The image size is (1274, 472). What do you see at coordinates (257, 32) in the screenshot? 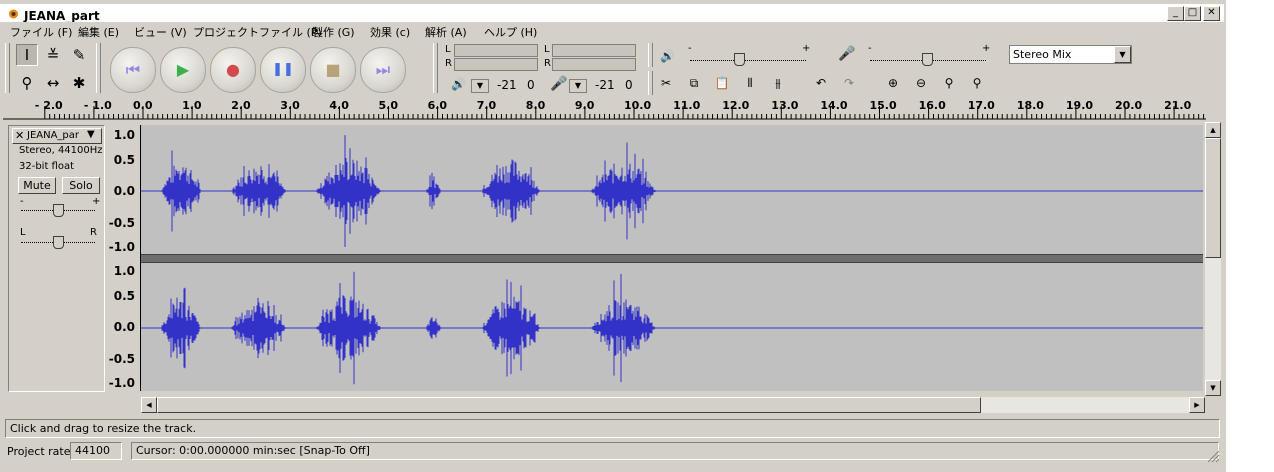
I see `menu-project: プロジェクトファイル (P)` at bounding box center [257, 32].